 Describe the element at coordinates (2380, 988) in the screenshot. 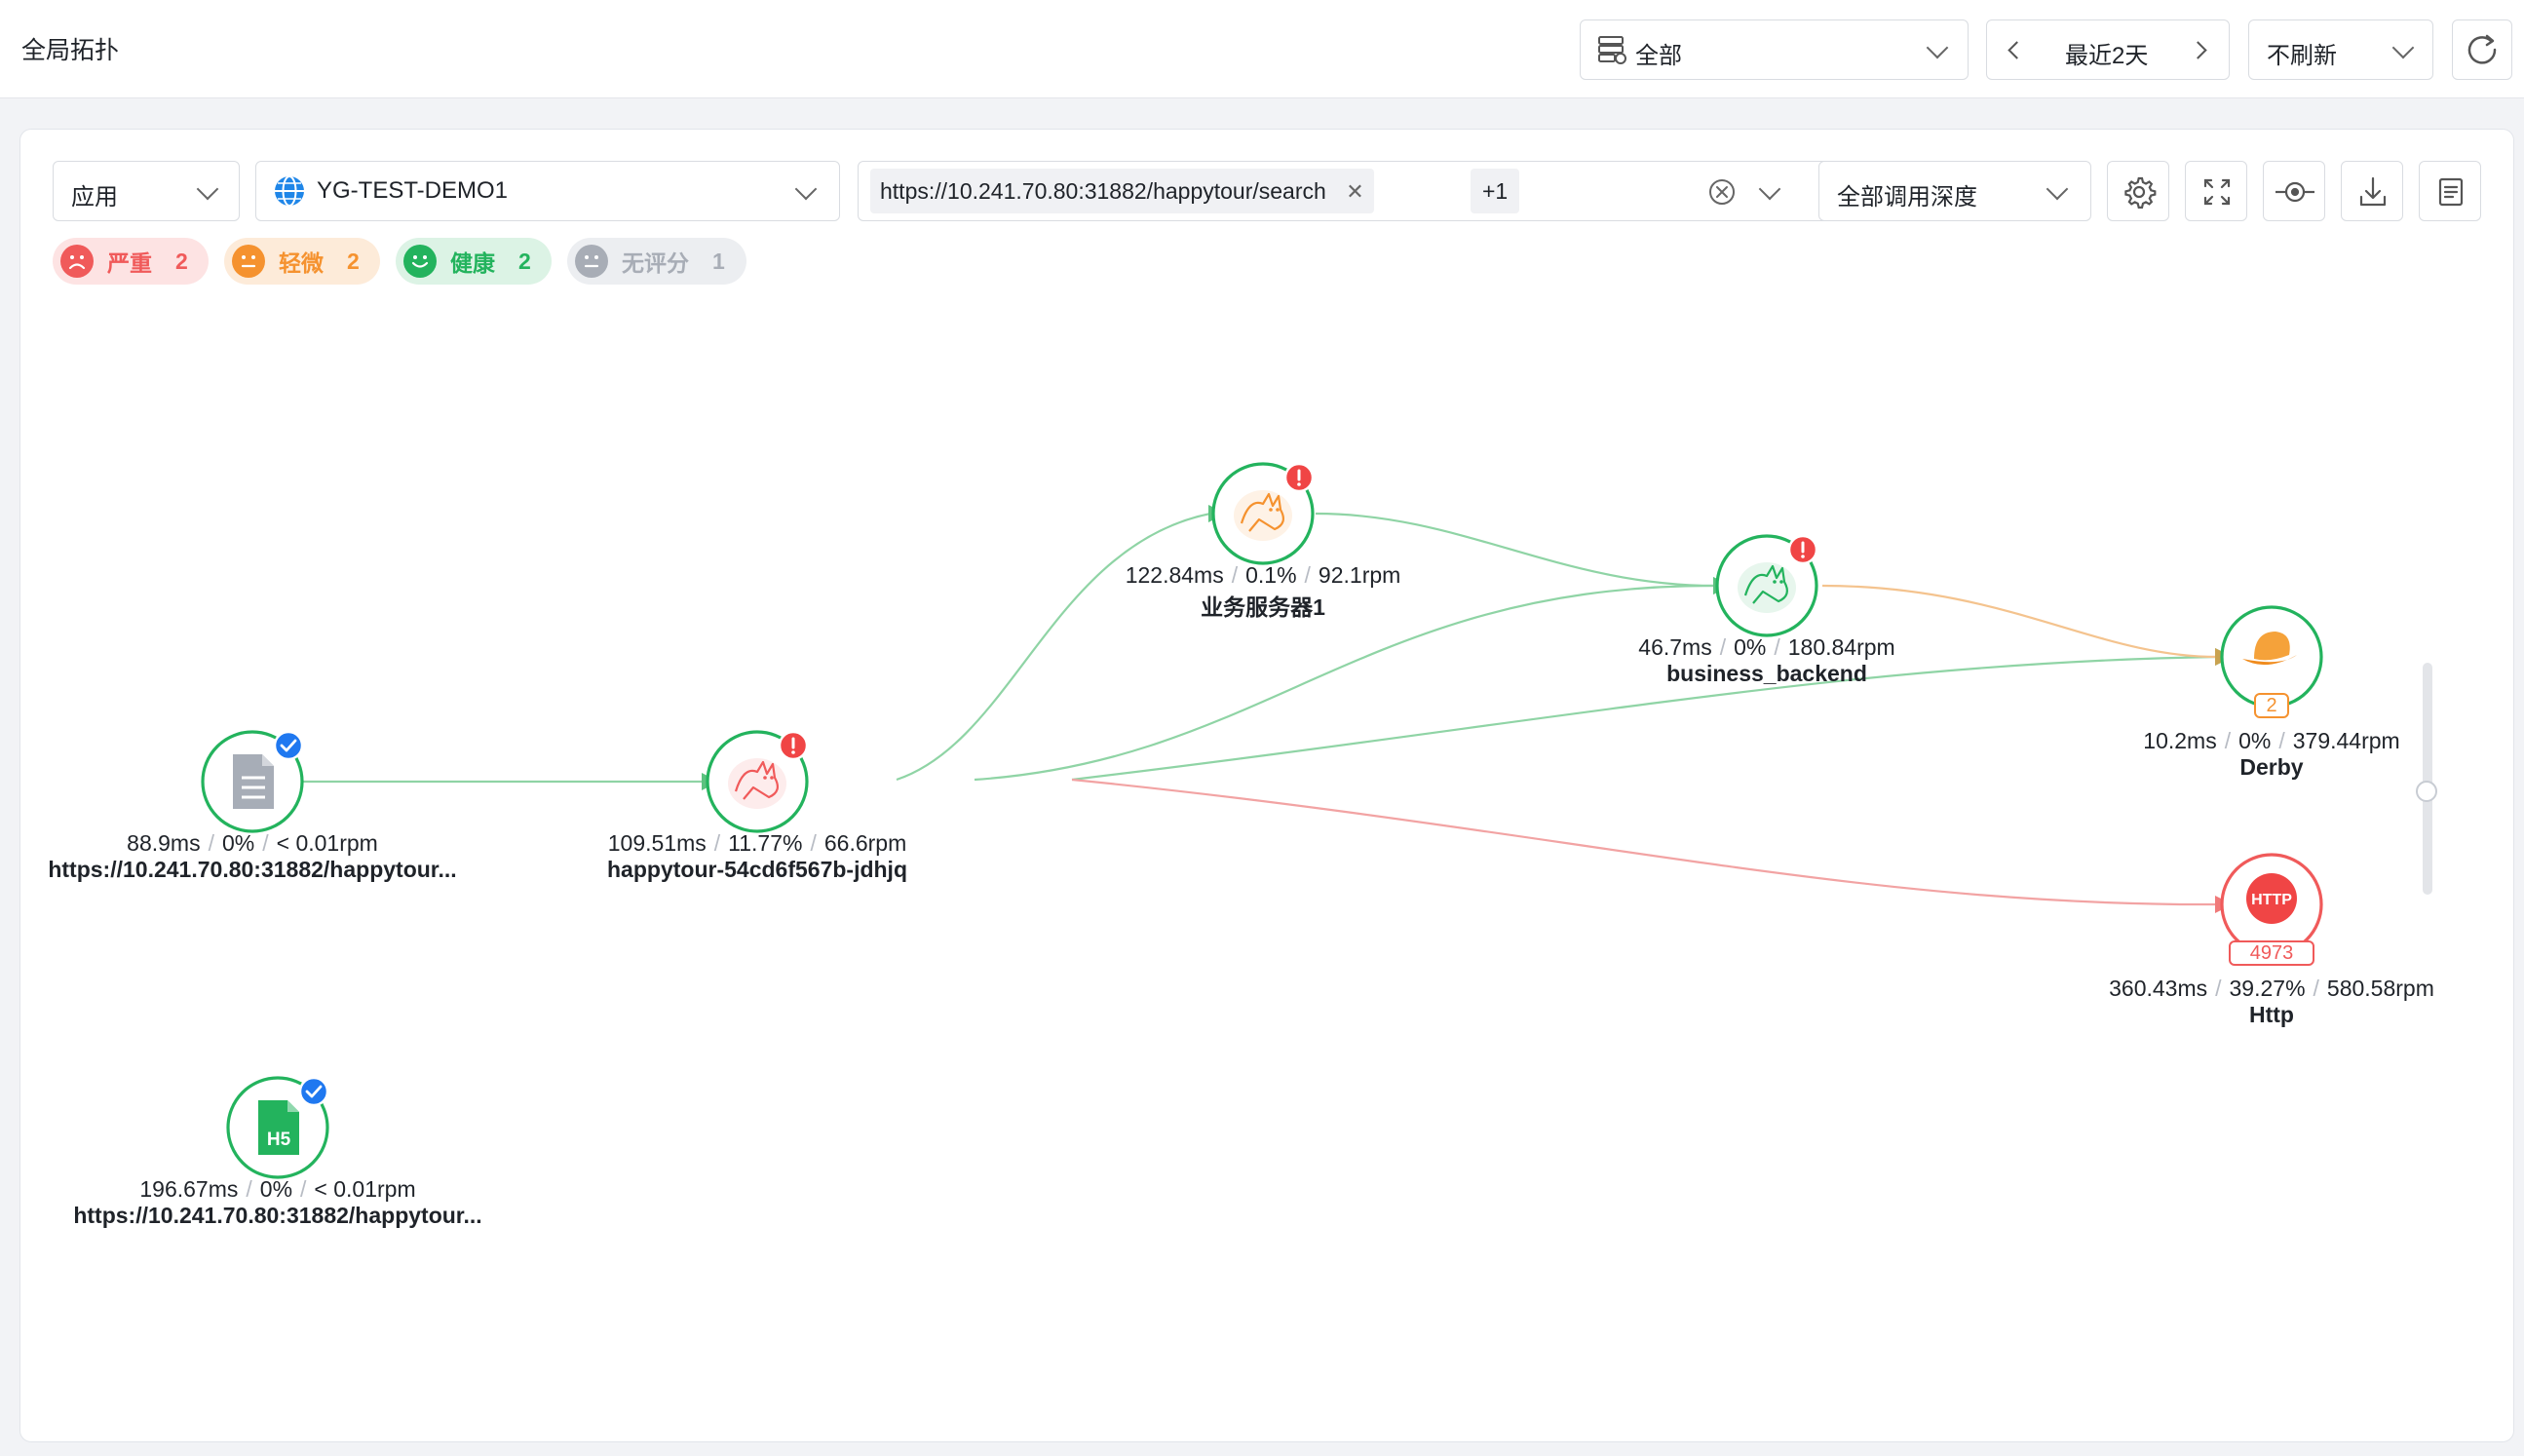

I see `throughput: 580.58rpm` at that location.